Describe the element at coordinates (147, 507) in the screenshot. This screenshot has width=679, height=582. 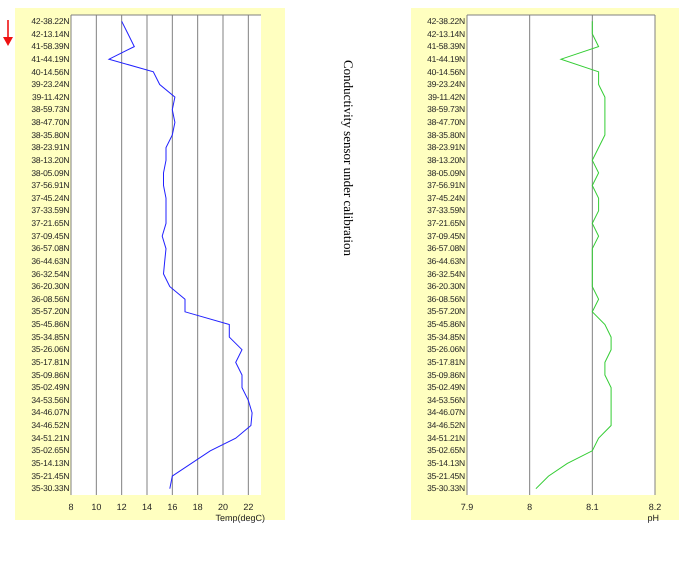
I see `tick-label: 14` at that location.